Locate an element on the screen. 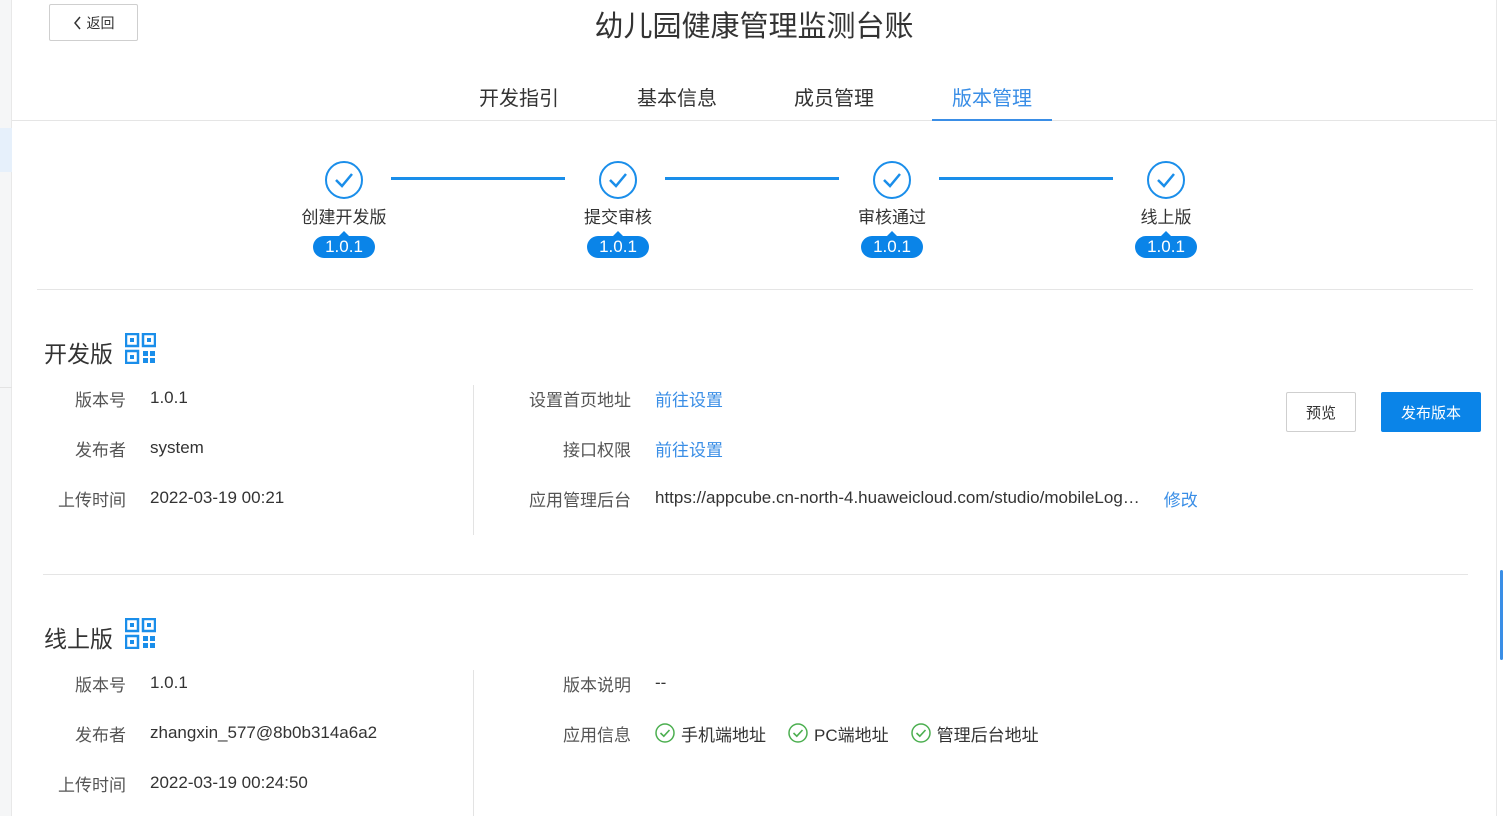  online-desc-value: -- is located at coordinates (661, 682).